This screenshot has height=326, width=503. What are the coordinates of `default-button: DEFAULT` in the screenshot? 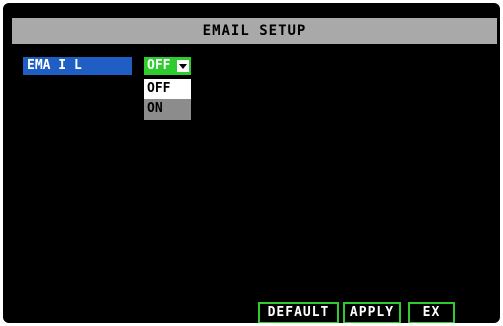 It's located at (298, 312).